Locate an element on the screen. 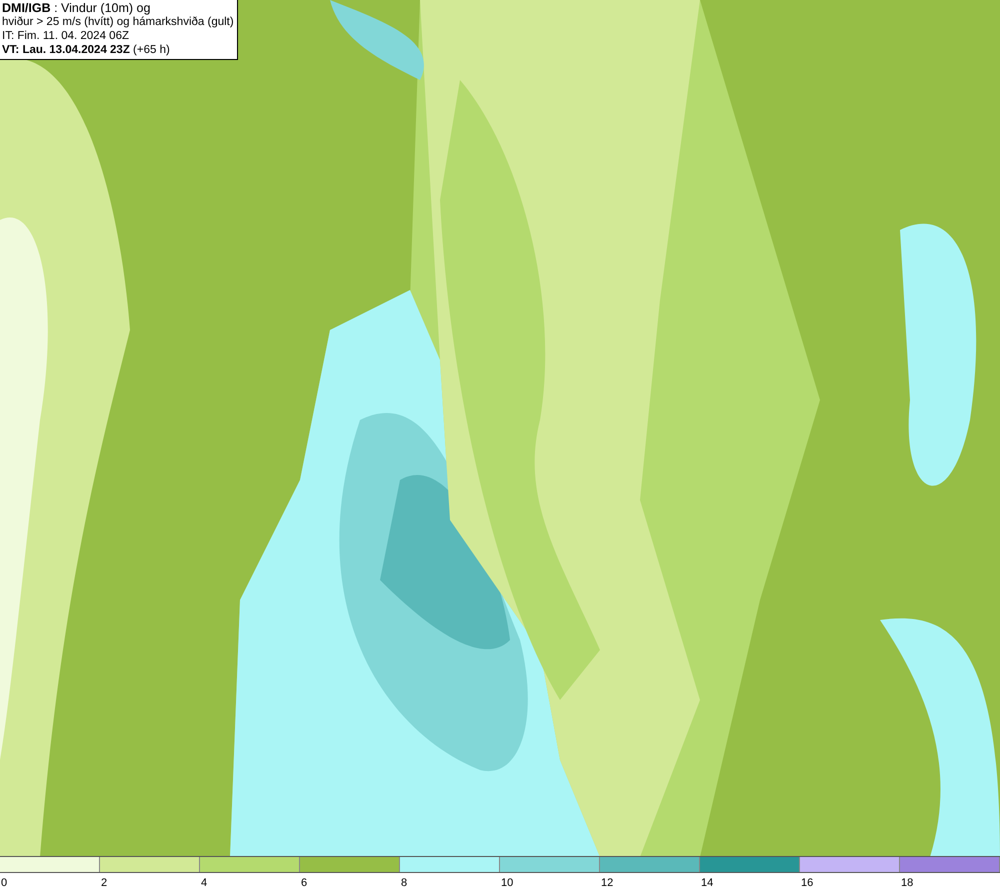 Image resolution: width=1000 pixels, height=887 pixels. scale-label: 16 is located at coordinates (807, 882).